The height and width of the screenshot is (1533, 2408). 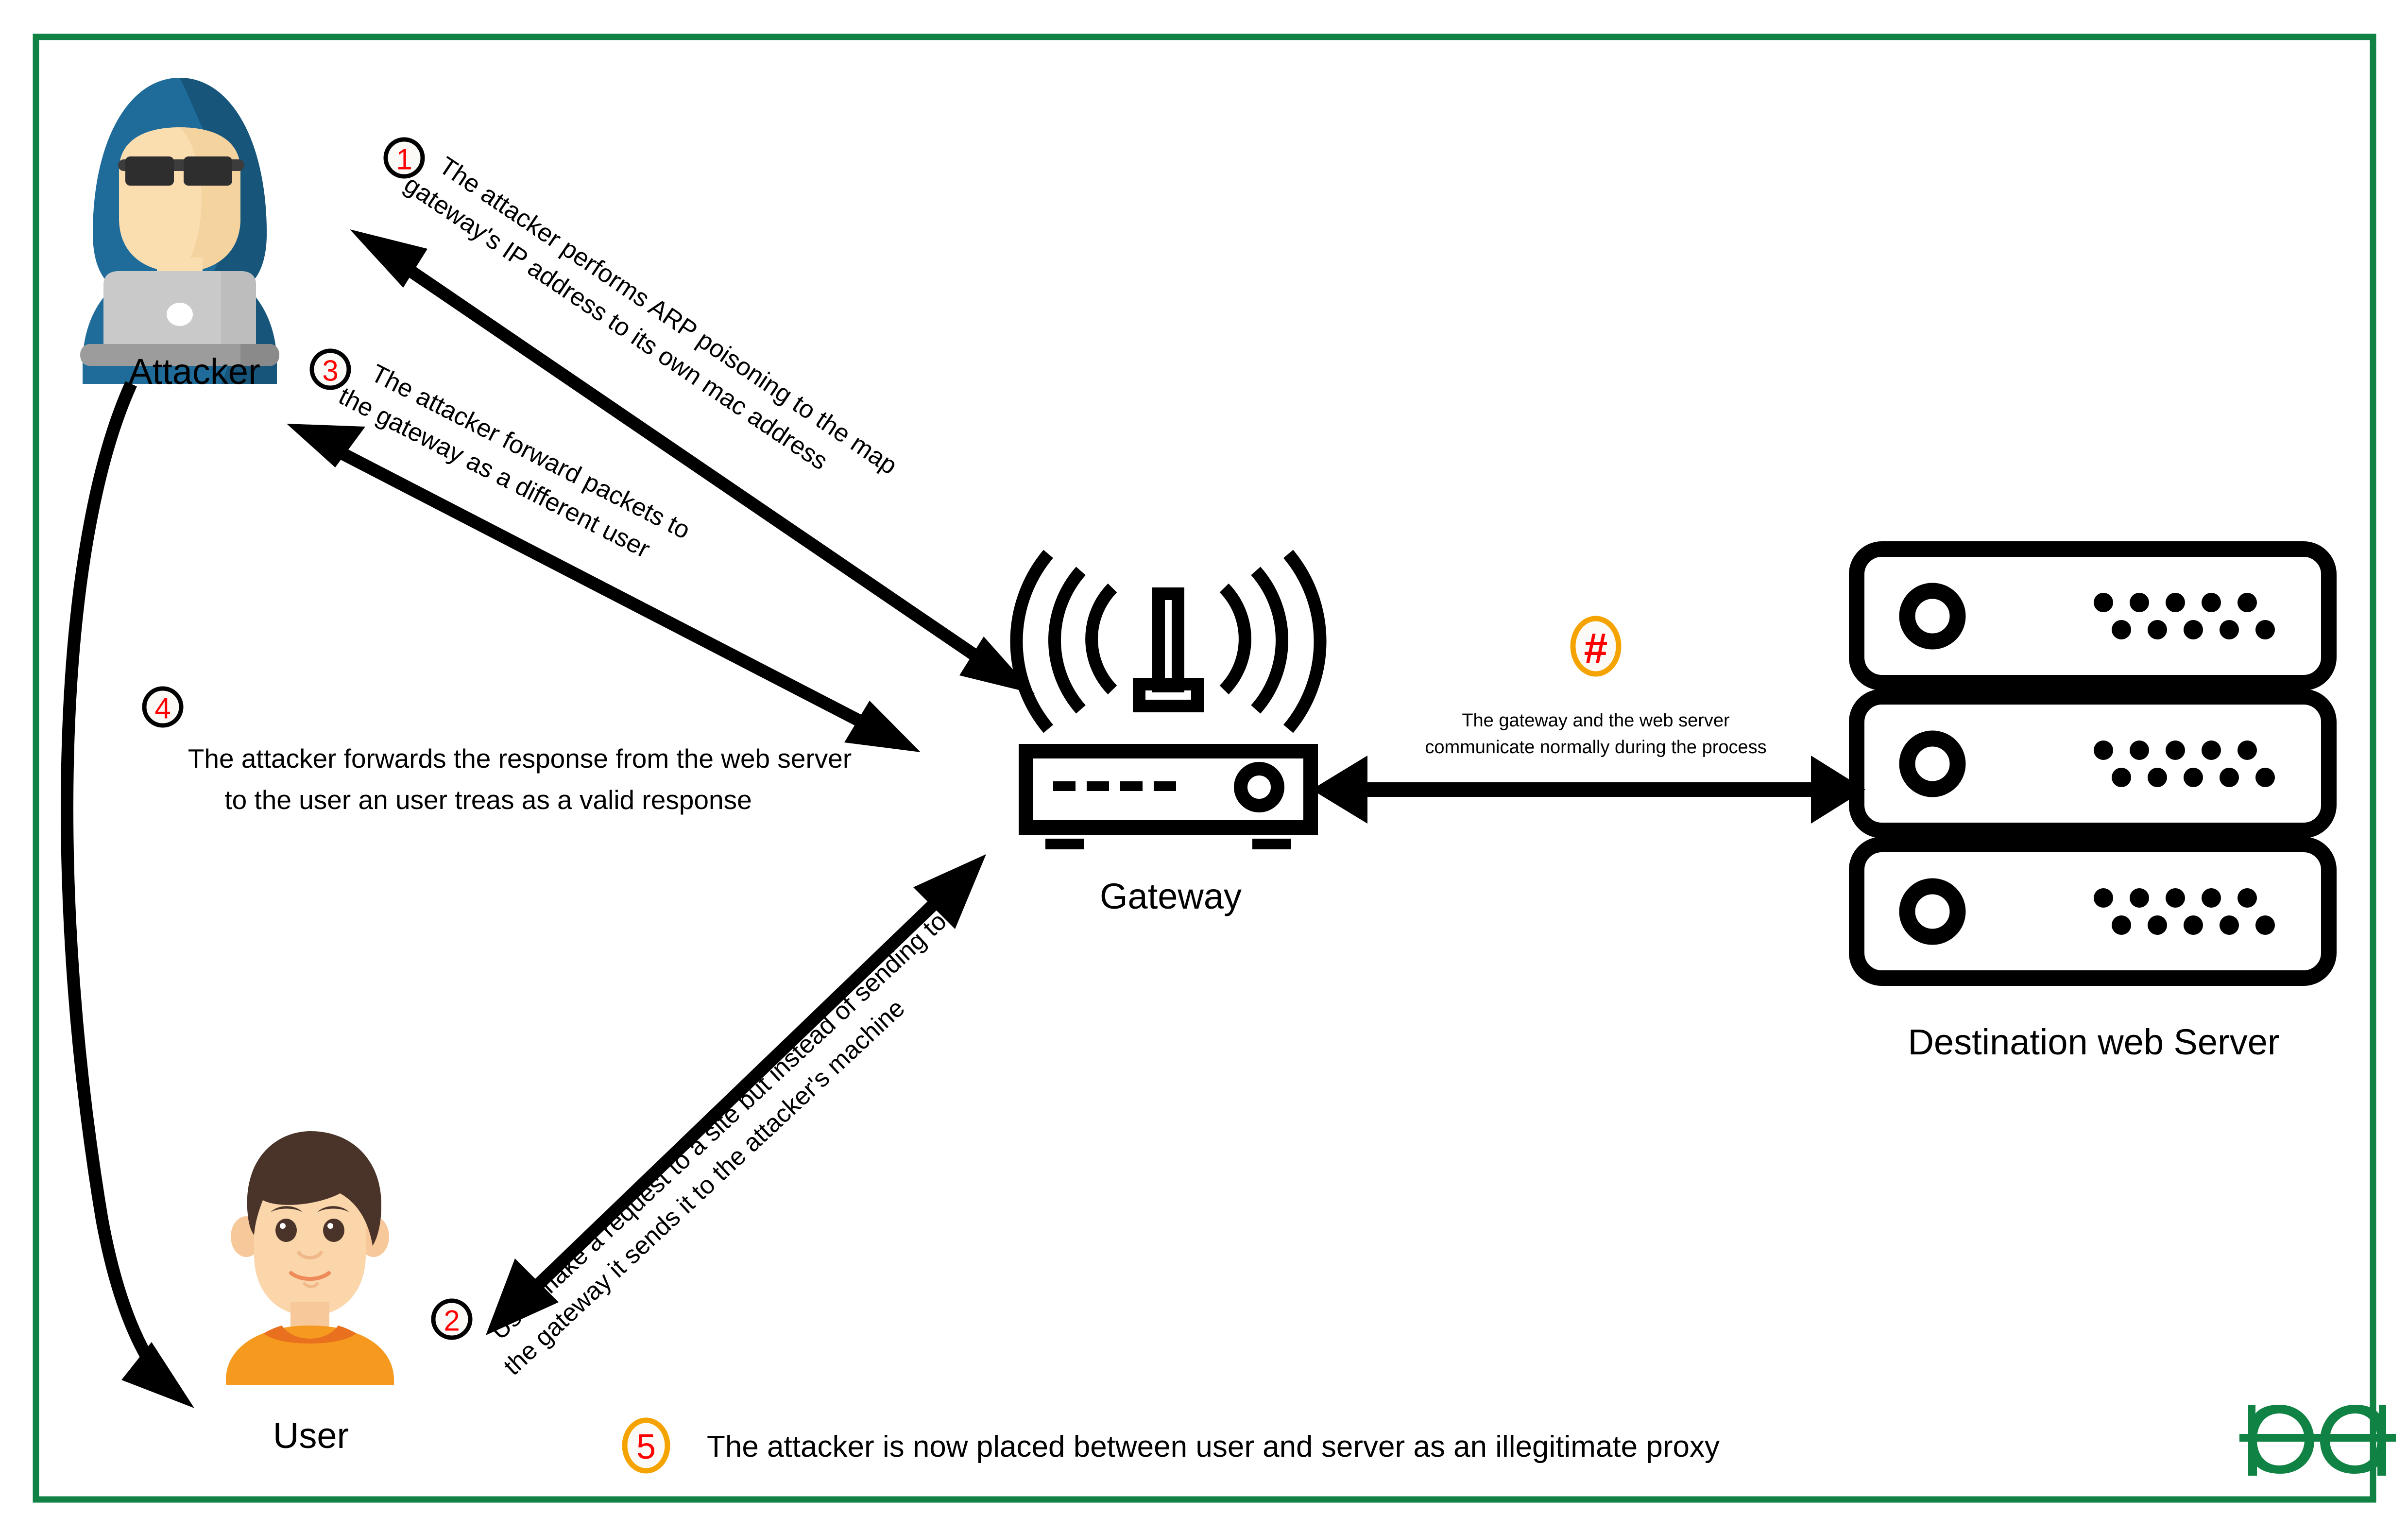 I want to click on server-label: Destination web Server, so click(x=2093, y=1042).